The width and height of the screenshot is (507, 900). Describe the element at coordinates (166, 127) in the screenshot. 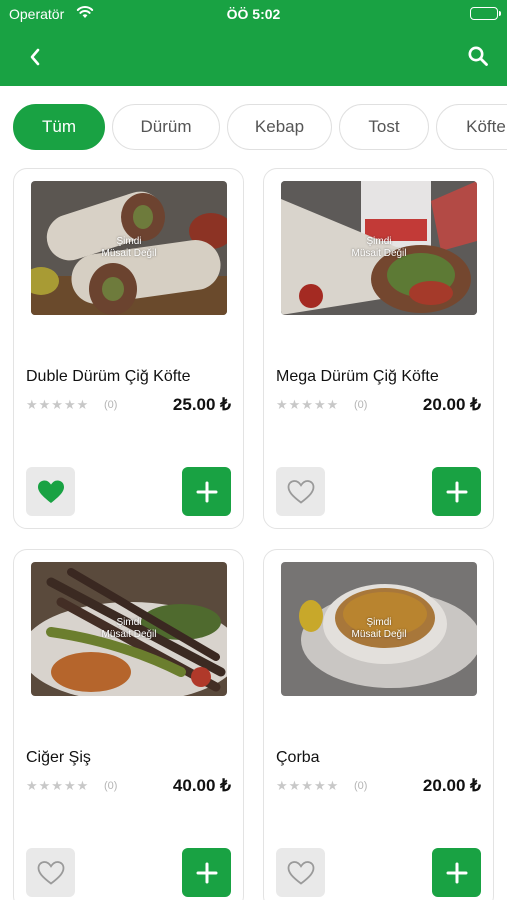

I see `category-chip-durum: Dürüm` at that location.